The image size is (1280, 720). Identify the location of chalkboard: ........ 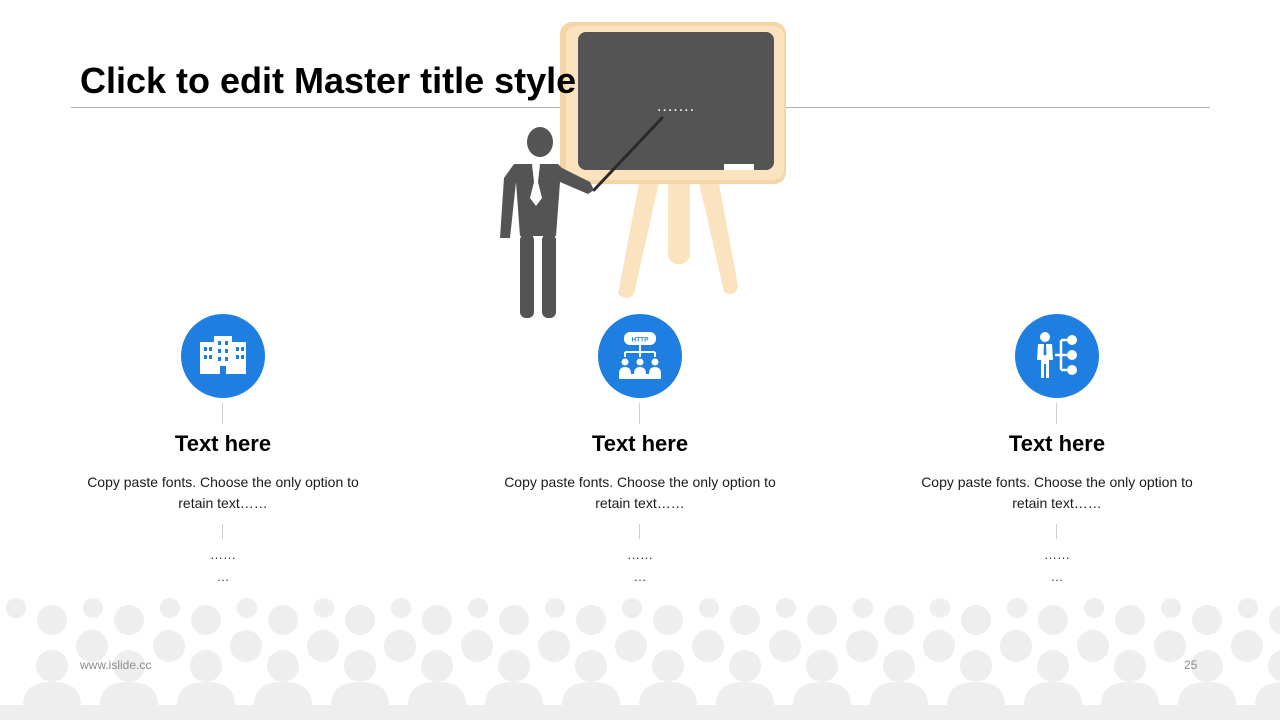
(673, 103).